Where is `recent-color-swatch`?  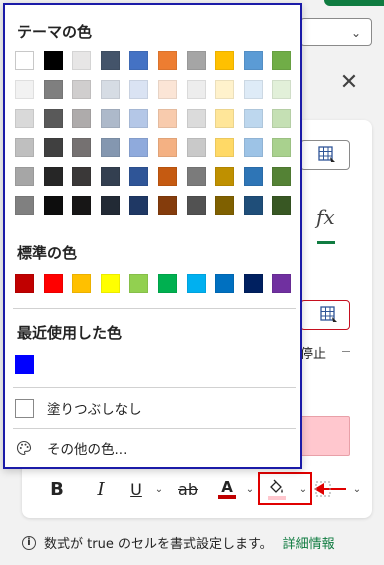
recent-color-swatch is located at coordinates (24, 364).